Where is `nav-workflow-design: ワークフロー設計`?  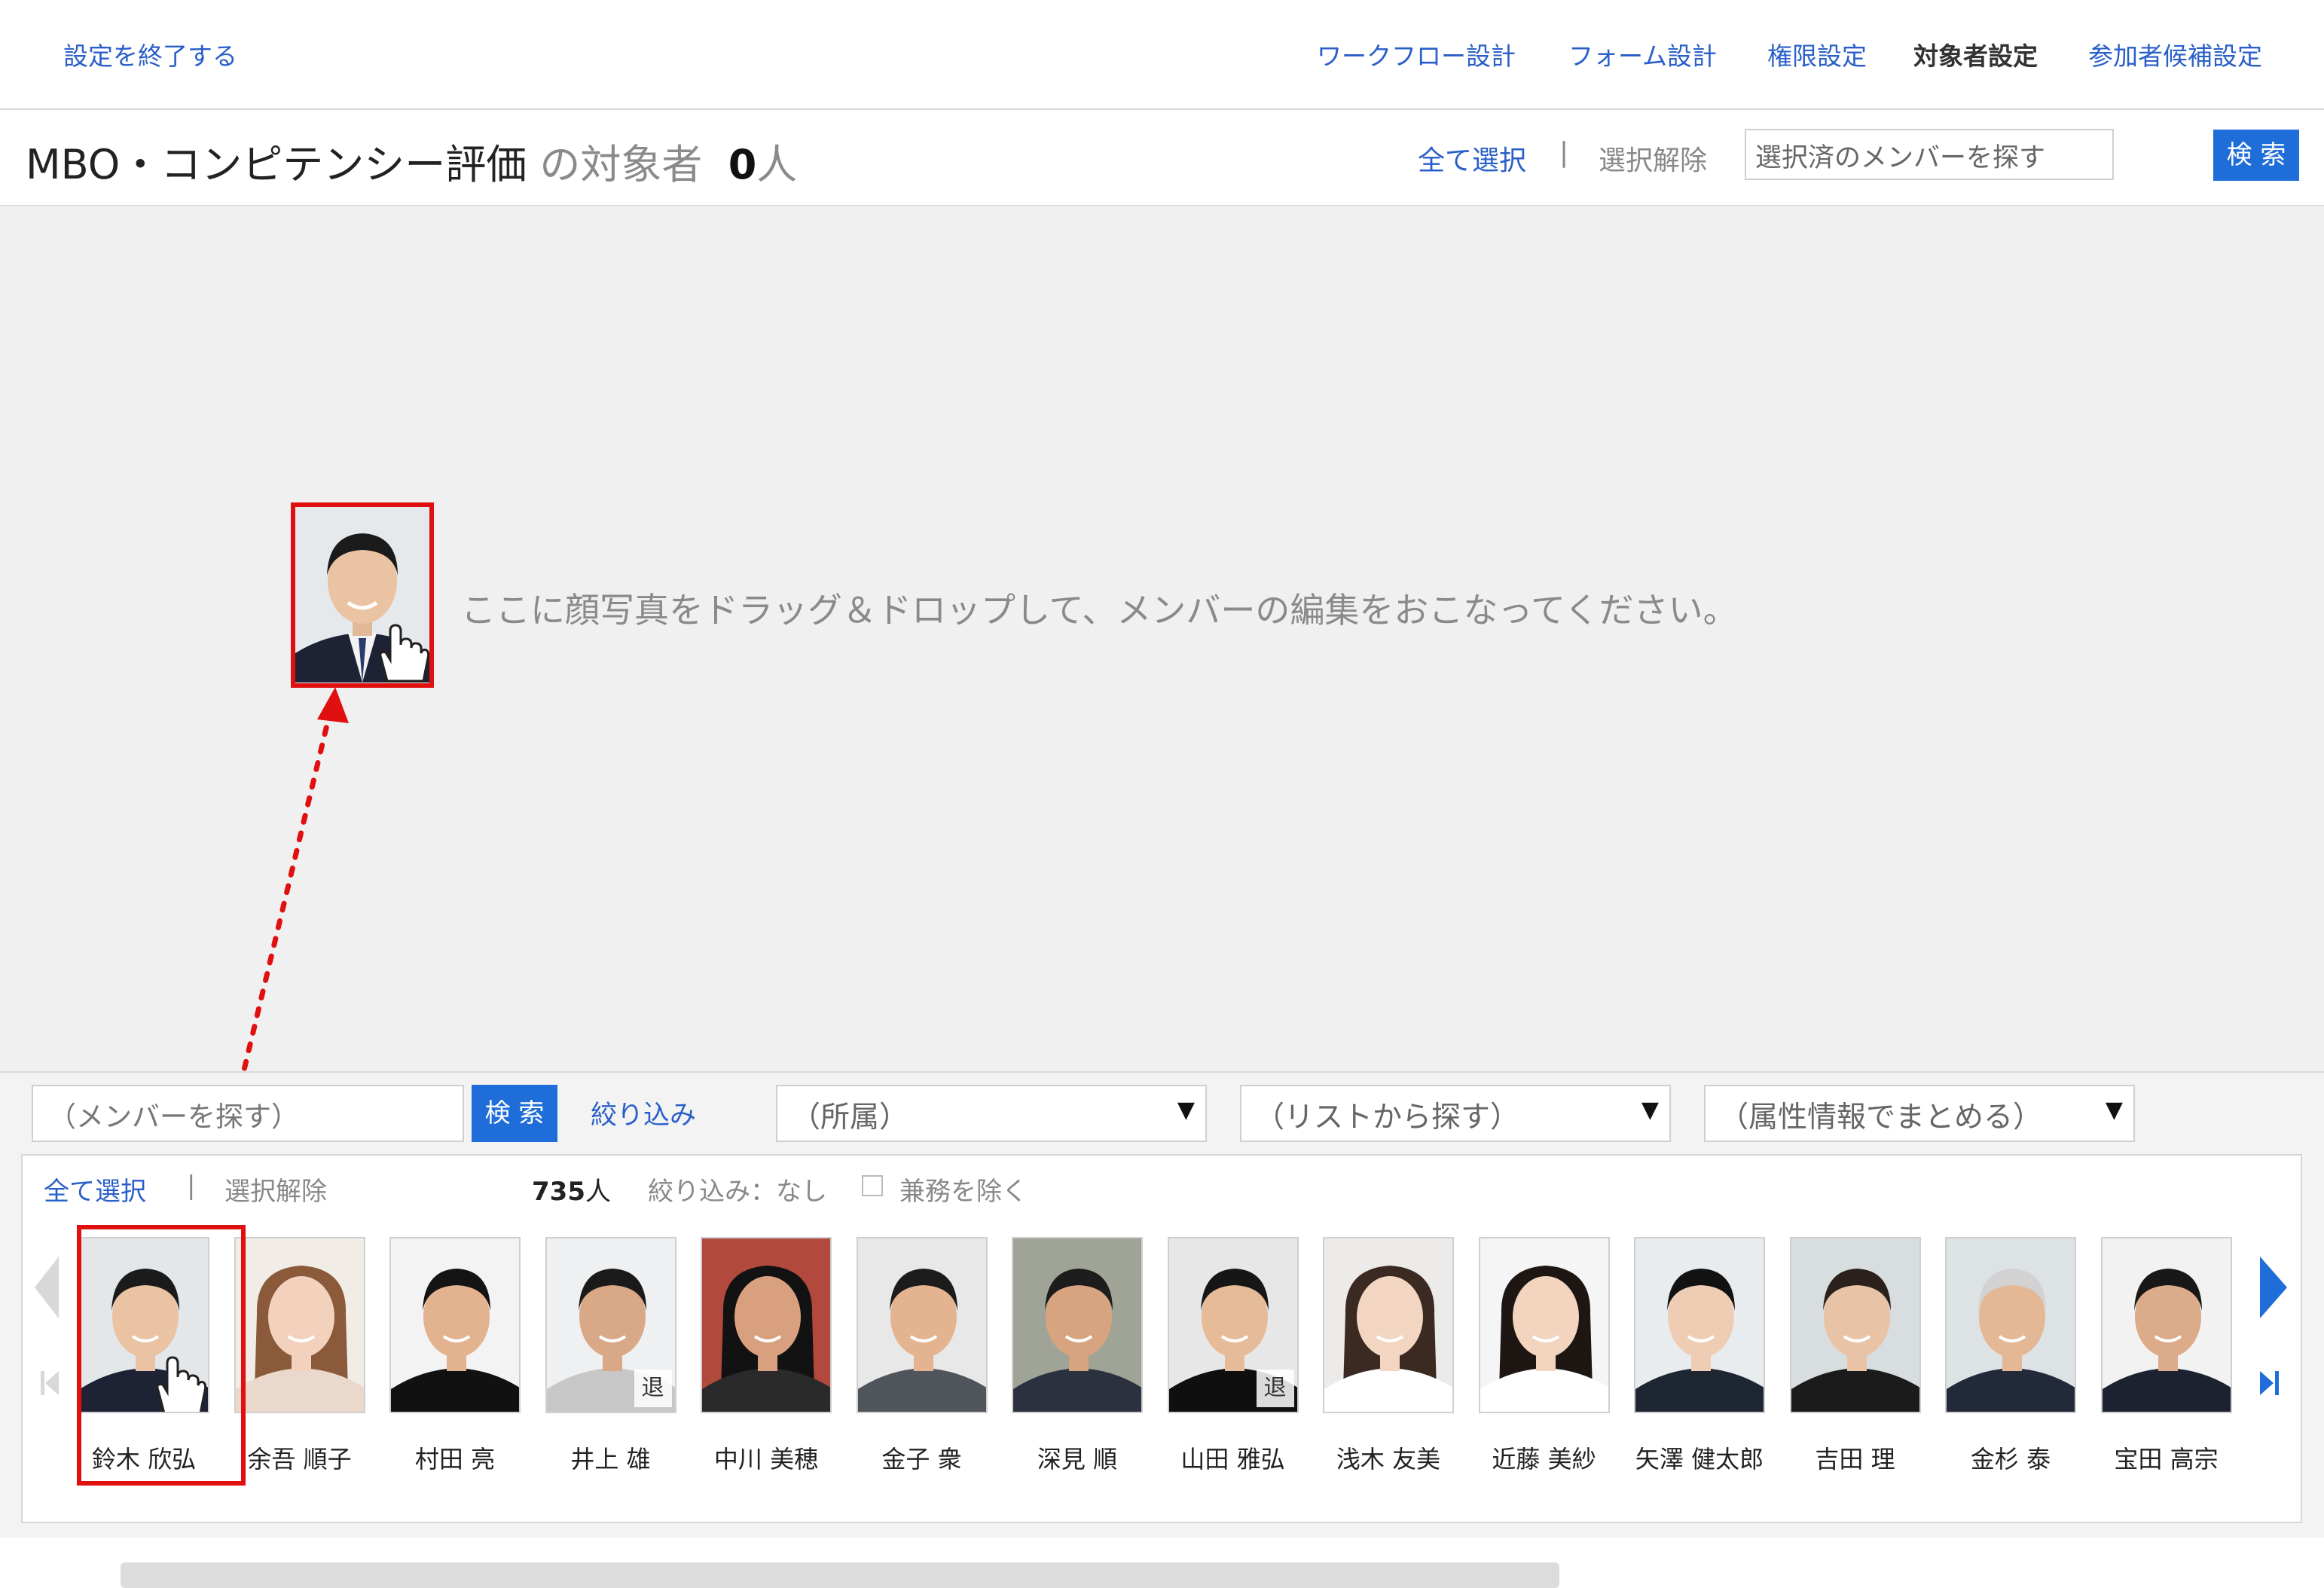 nav-workflow-design: ワークフロー設計 is located at coordinates (1416, 54).